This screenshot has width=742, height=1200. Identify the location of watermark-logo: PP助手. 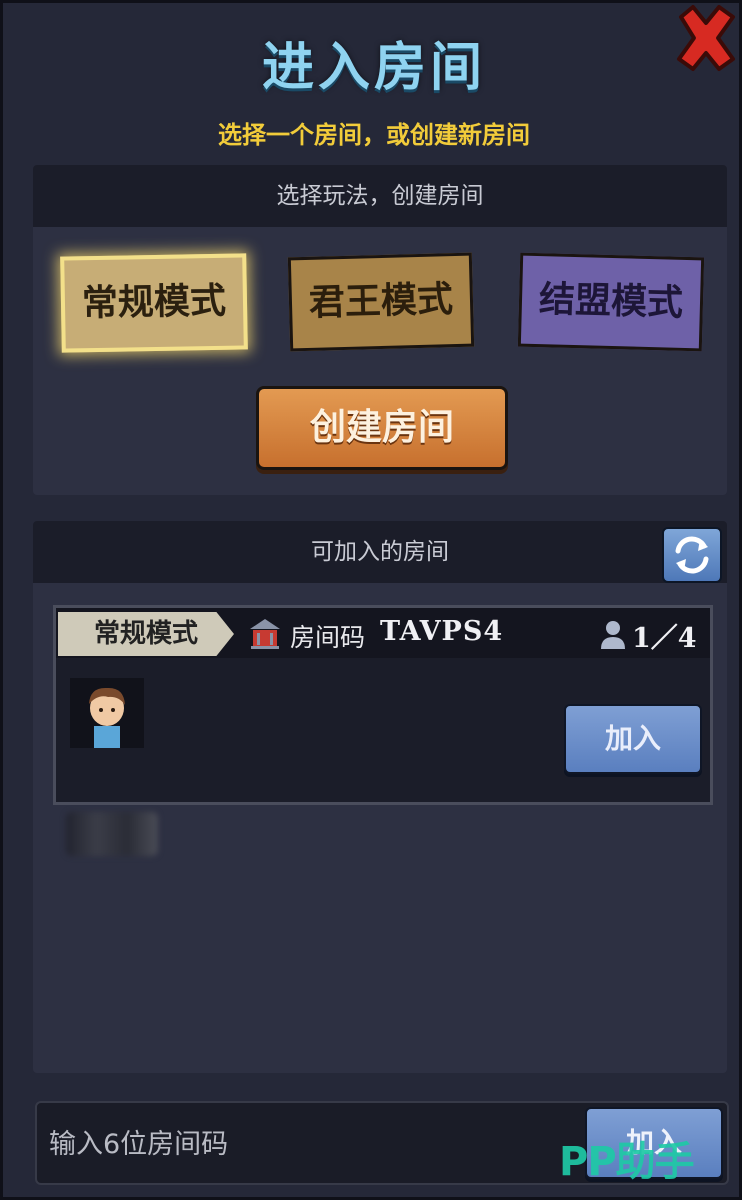
(627, 1162).